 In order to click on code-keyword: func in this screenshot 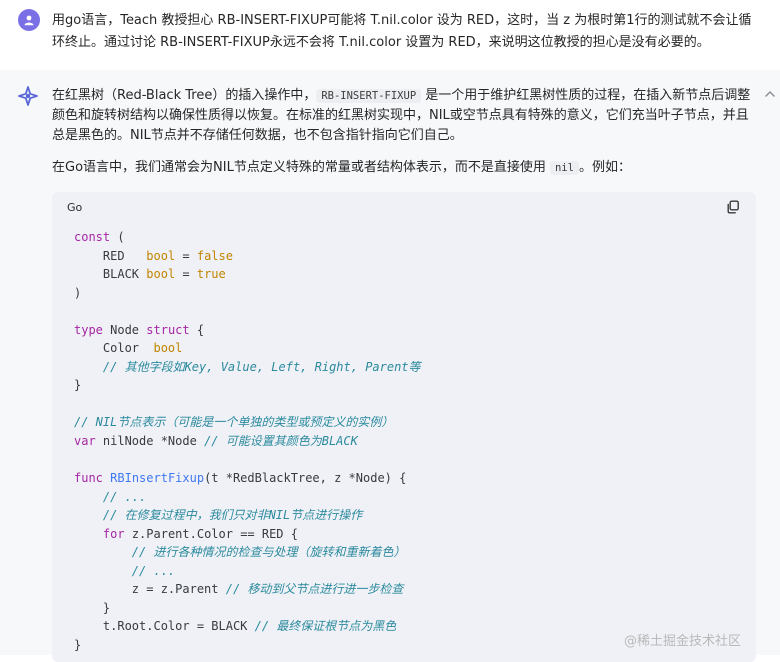, I will do `click(88, 478)`.